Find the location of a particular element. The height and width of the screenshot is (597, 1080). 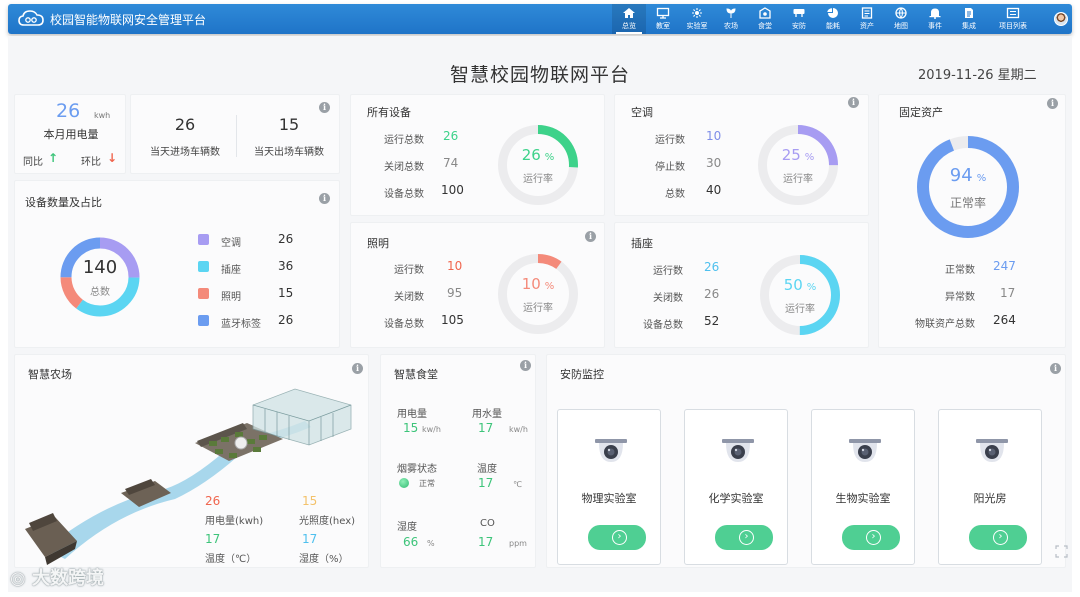

total-value: 100 is located at coordinates (452, 190).